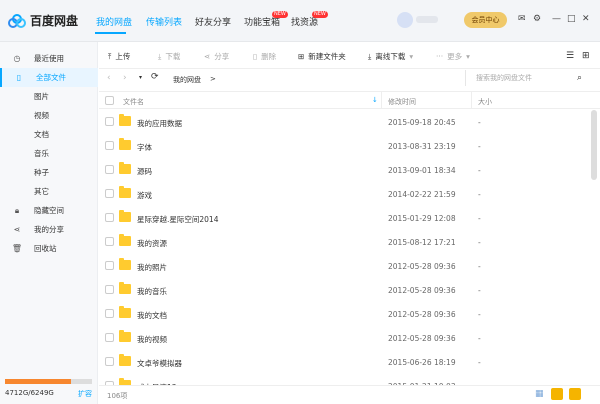 The image size is (600, 404). I want to click on sidebar-item-docs: 文档, so click(49, 134).